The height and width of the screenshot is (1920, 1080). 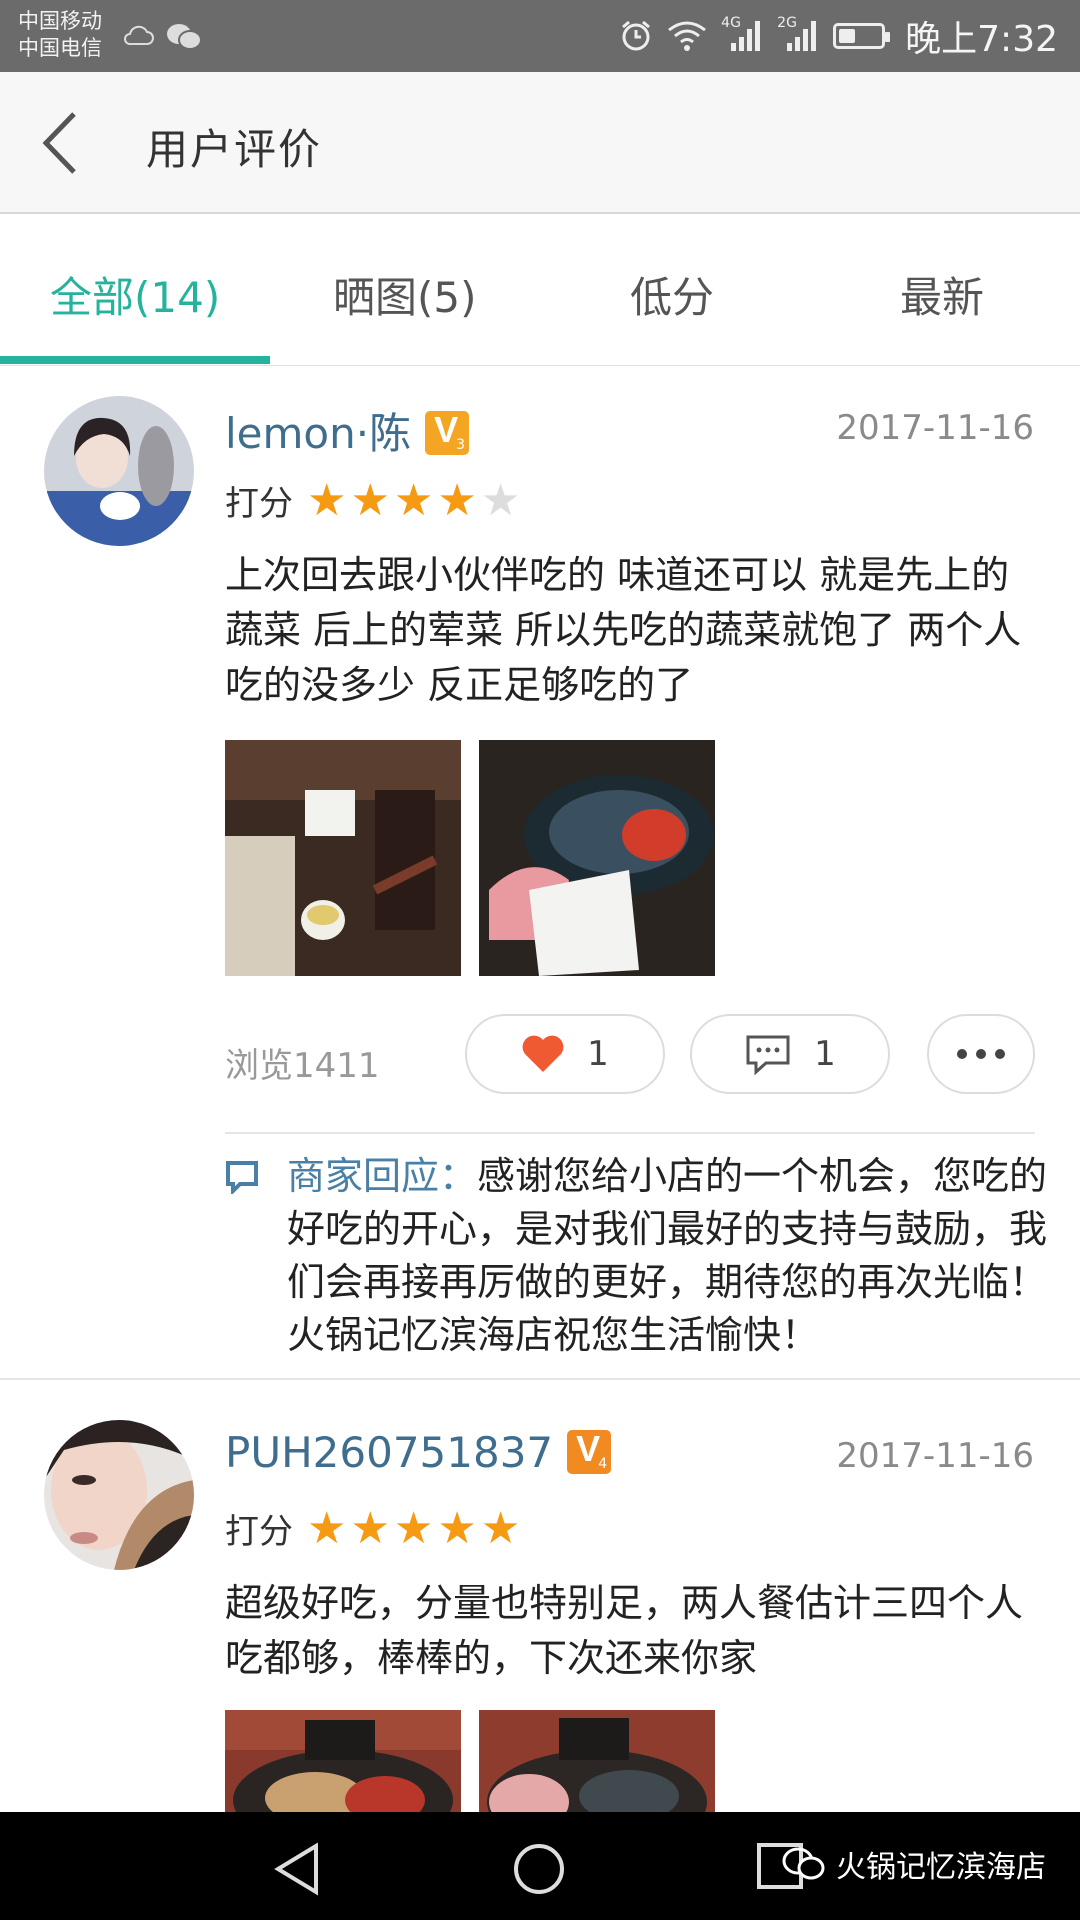 I want to click on tab-latest: 最新, so click(x=942, y=294).